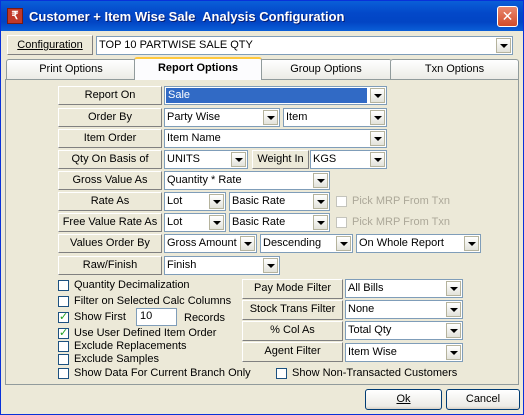 The width and height of the screenshot is (524, 415). I want to click on ok-button: Ok, so click(403, 399).